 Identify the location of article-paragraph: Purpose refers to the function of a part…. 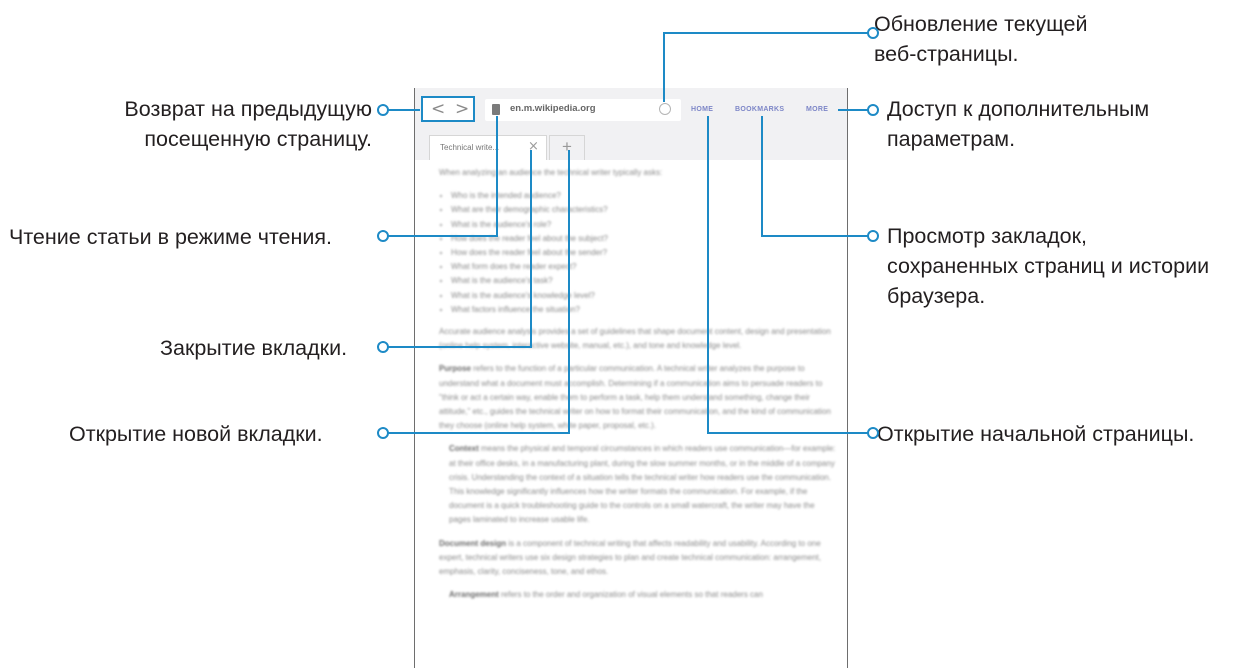
(635, 397).